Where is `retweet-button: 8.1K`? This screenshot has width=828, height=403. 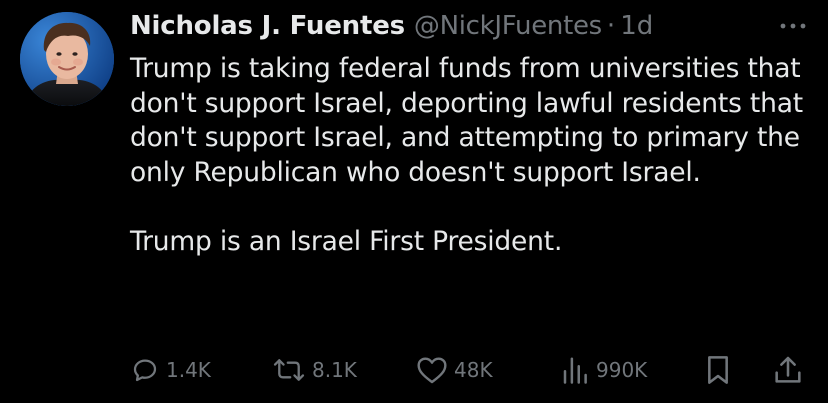 retweet-button: 8.1K is located at coordinates (314, 370).